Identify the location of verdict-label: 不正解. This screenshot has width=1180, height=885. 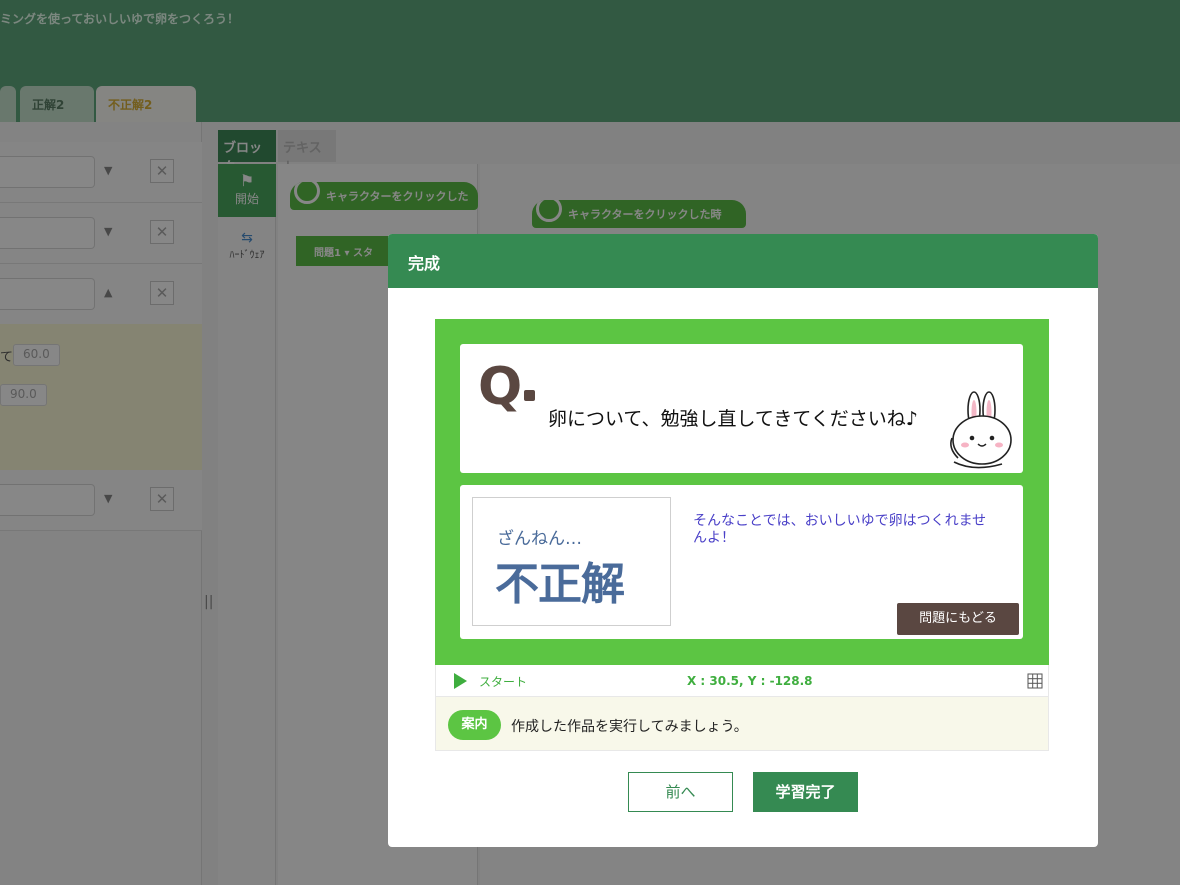
(560, 584).